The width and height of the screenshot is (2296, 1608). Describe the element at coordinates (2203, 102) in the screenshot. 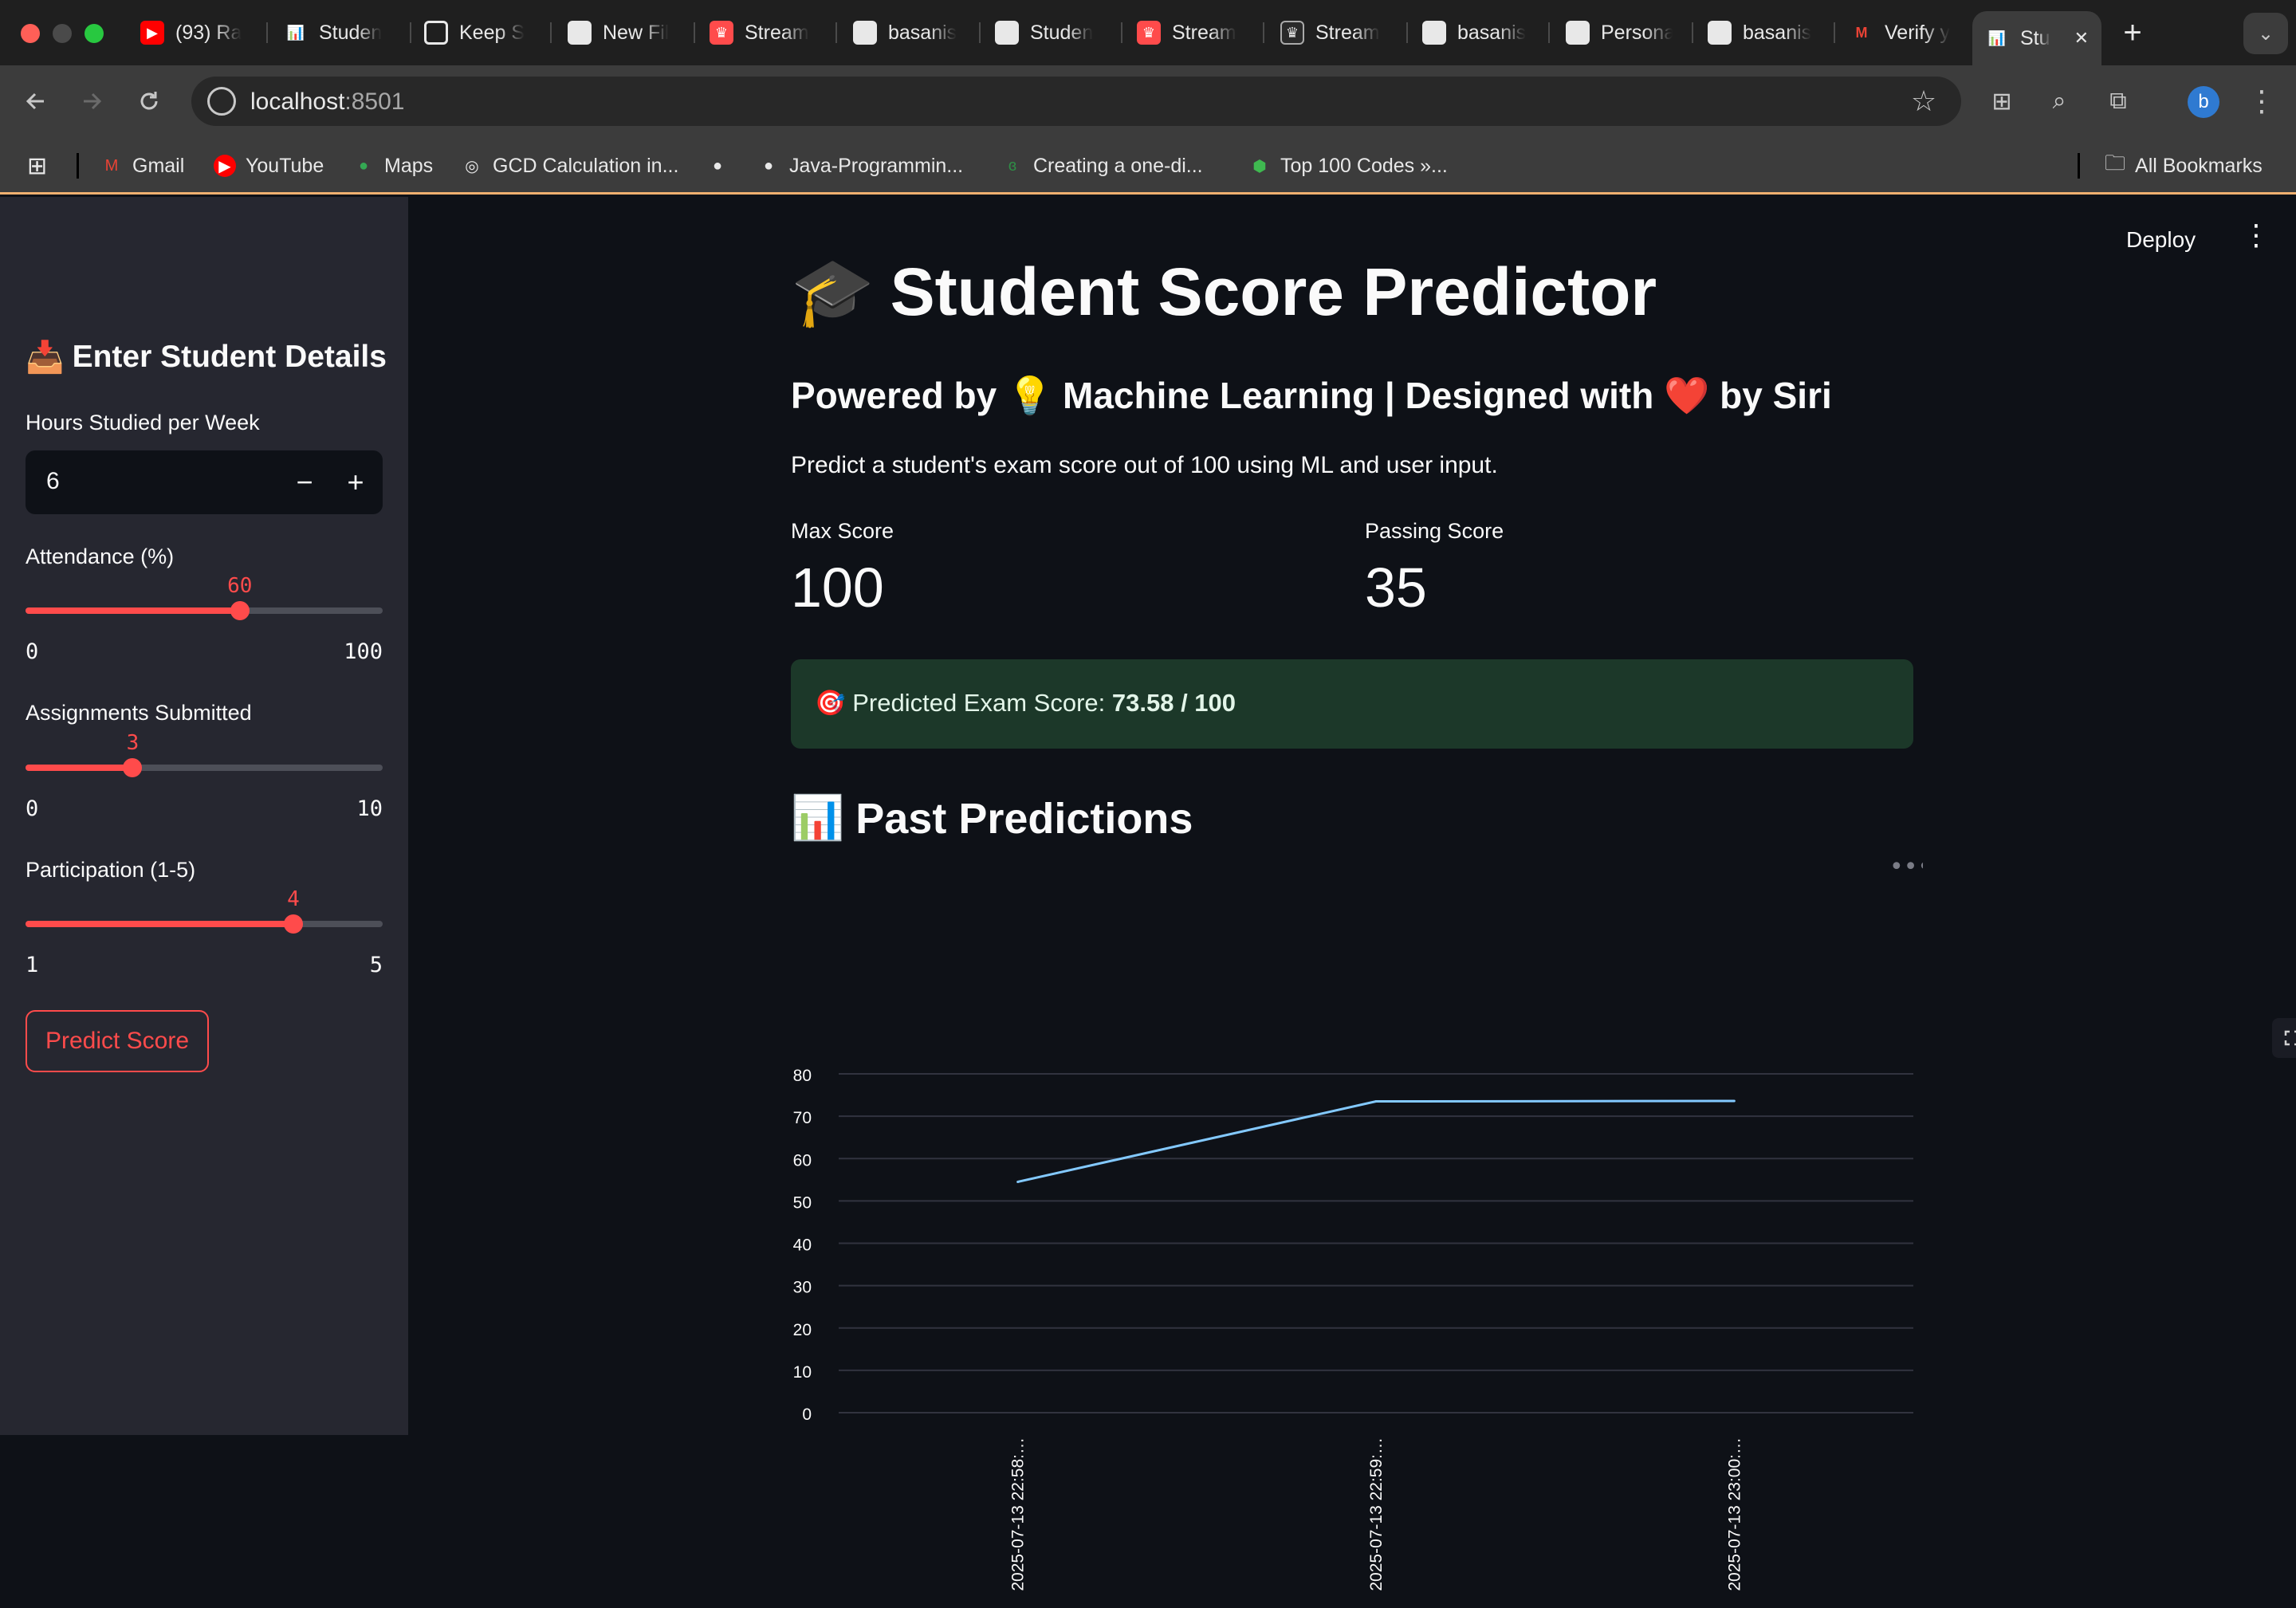

I see `profile-avatar: b` at that location.